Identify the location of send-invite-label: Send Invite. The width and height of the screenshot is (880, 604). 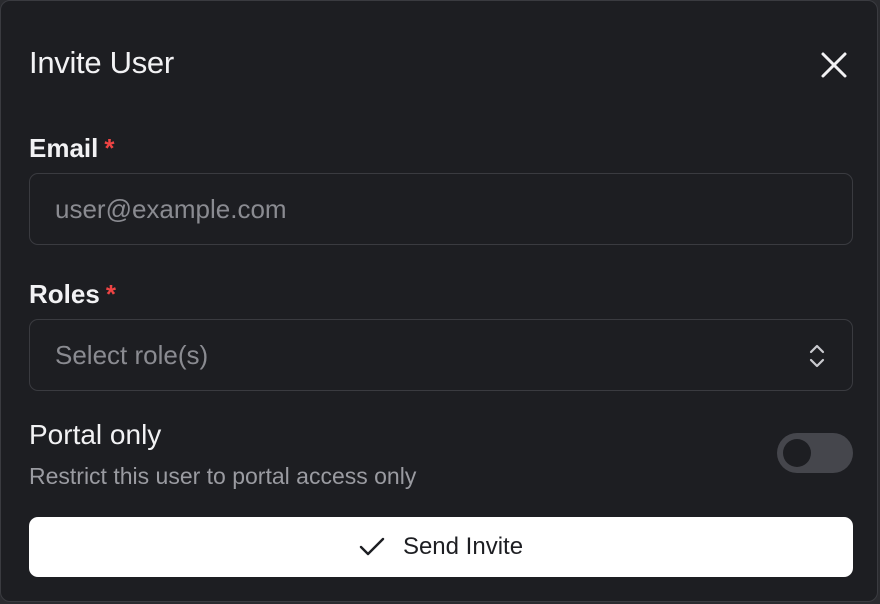
(463, 546).